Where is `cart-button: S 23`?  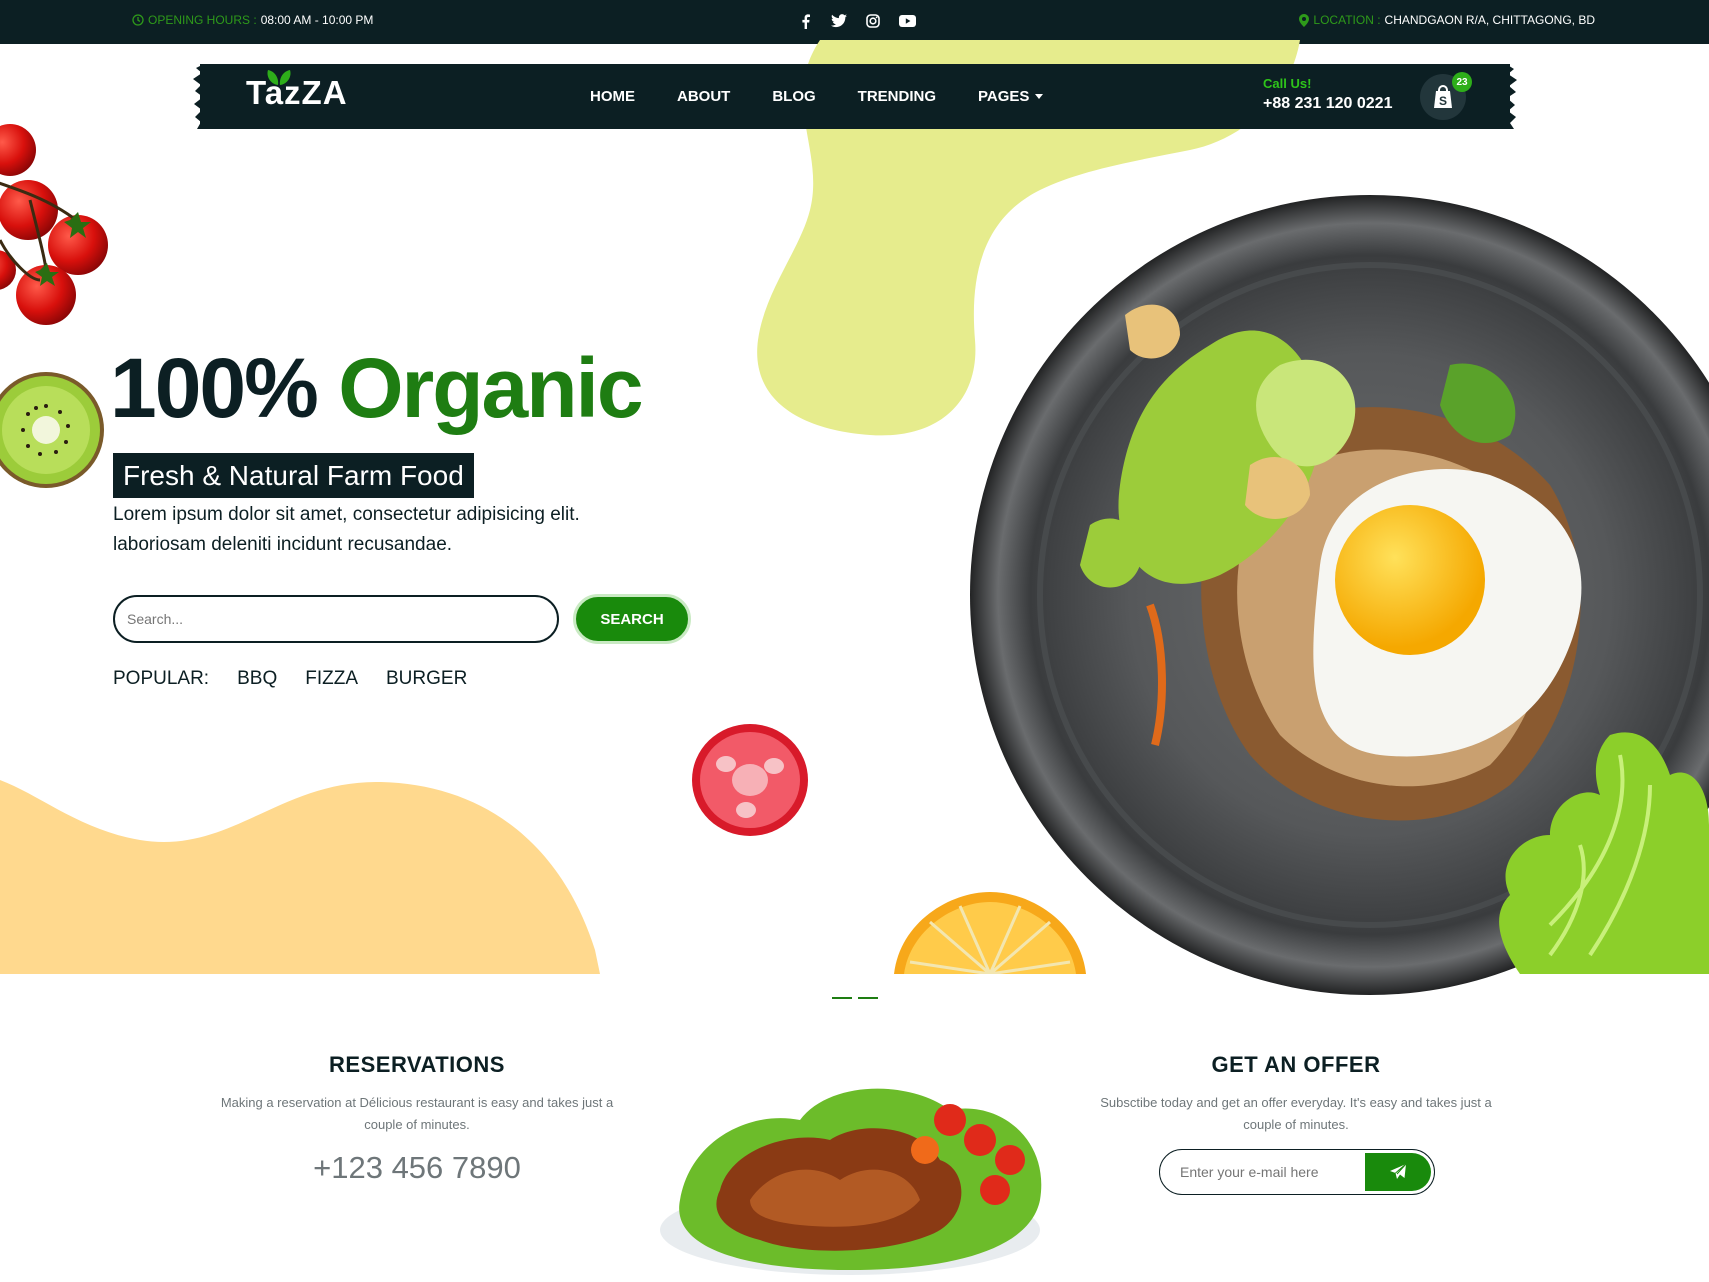
cart-button: S 23 is located at coordinates (1446, 96).